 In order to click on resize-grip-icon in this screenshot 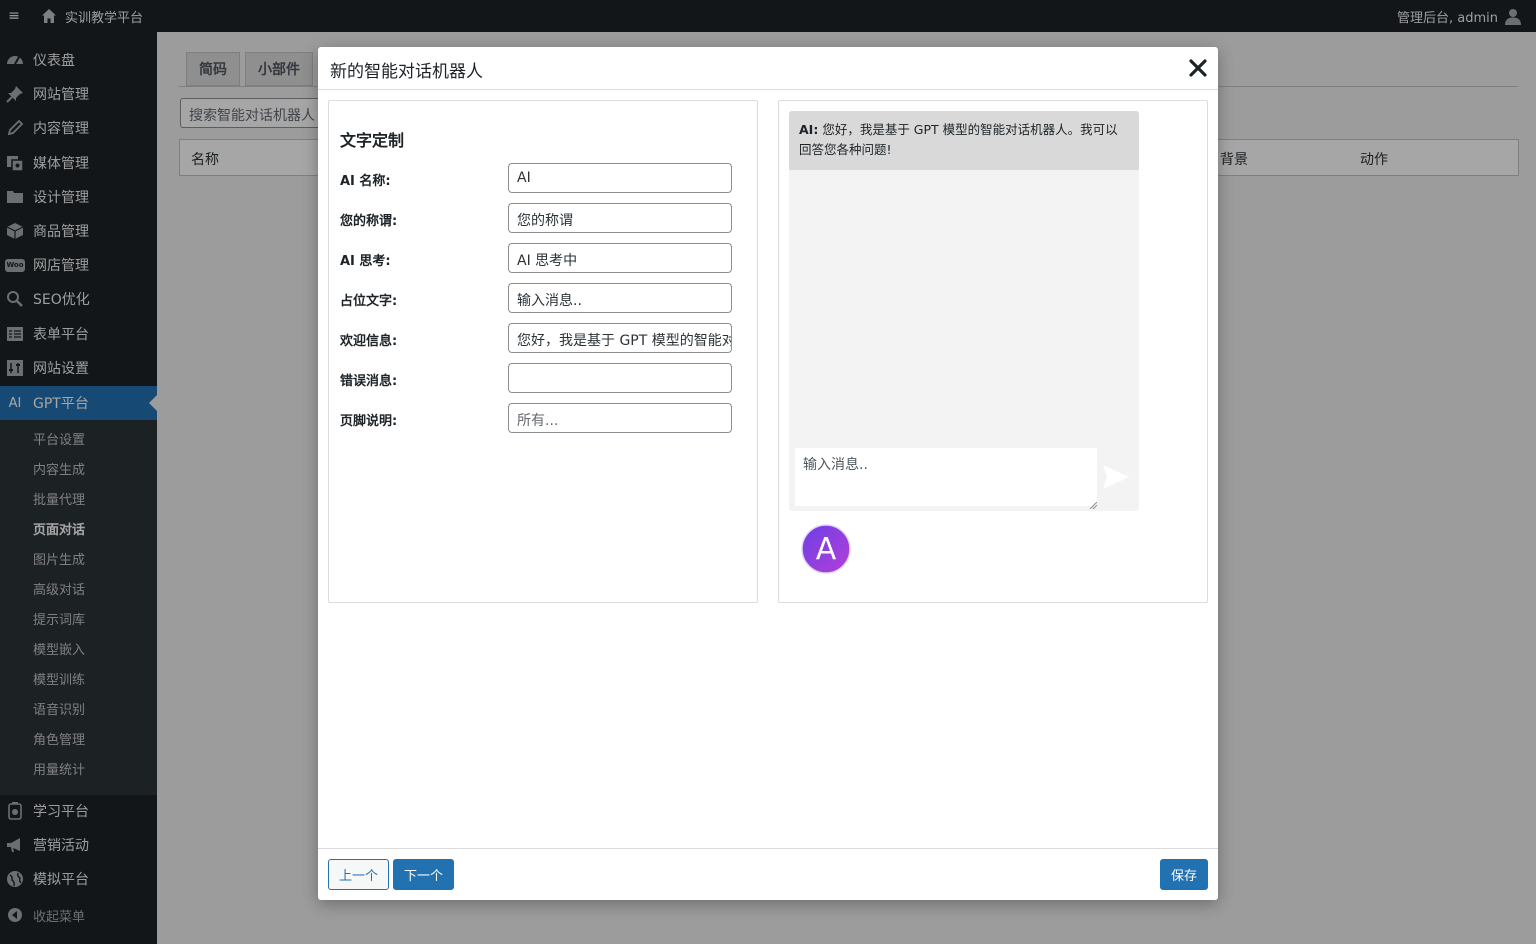, I will do `click(1093, 504)`.